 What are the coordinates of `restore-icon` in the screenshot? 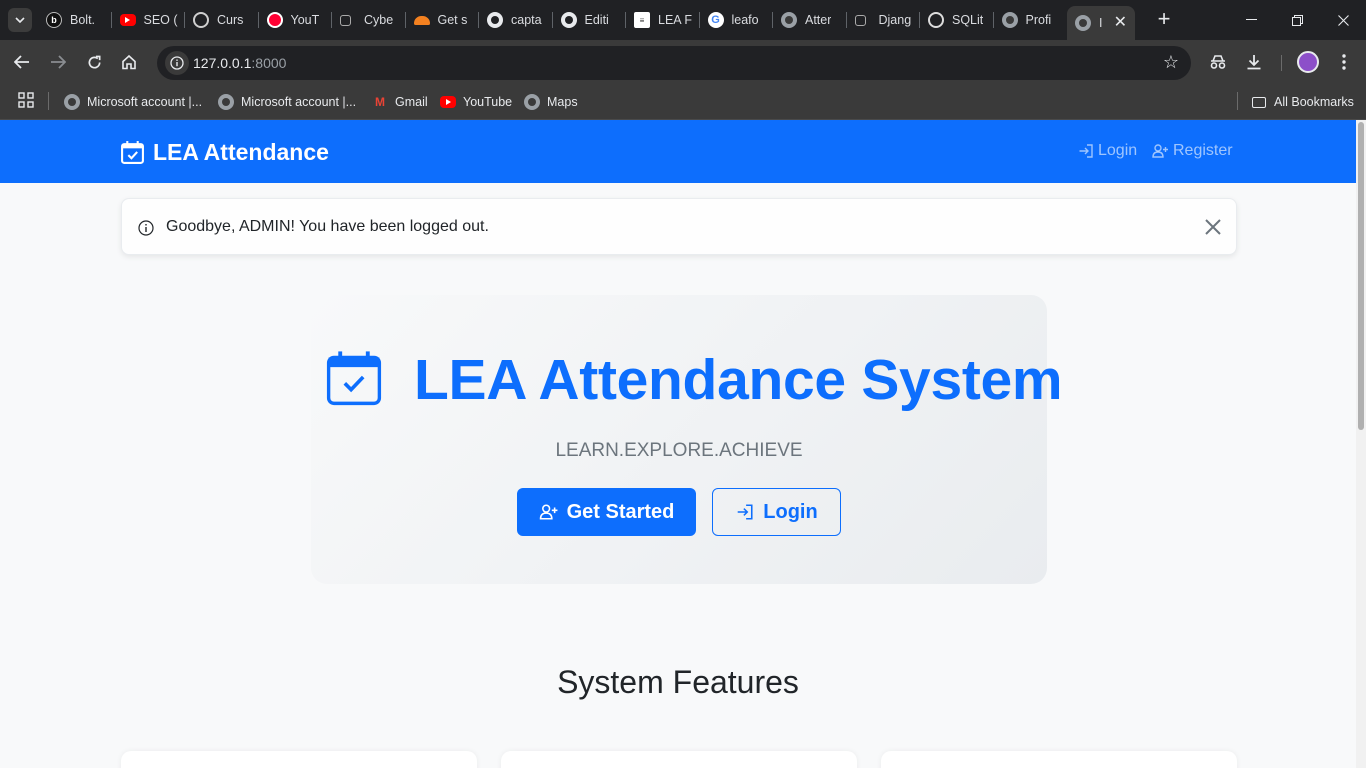 It's located at (1297, 20).